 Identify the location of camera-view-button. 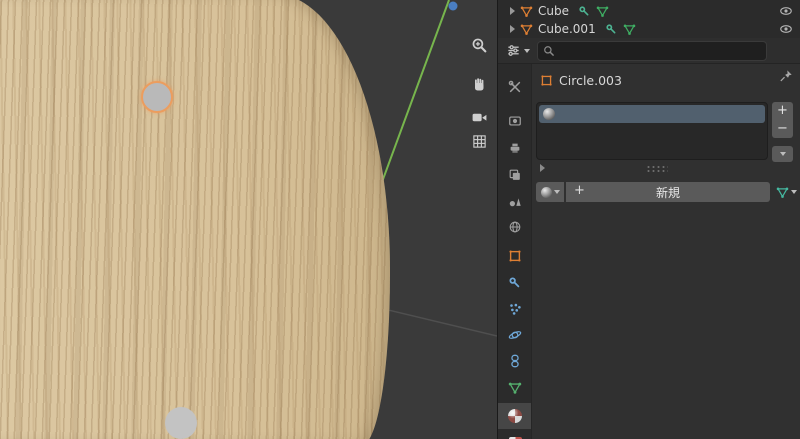
(479, 117).